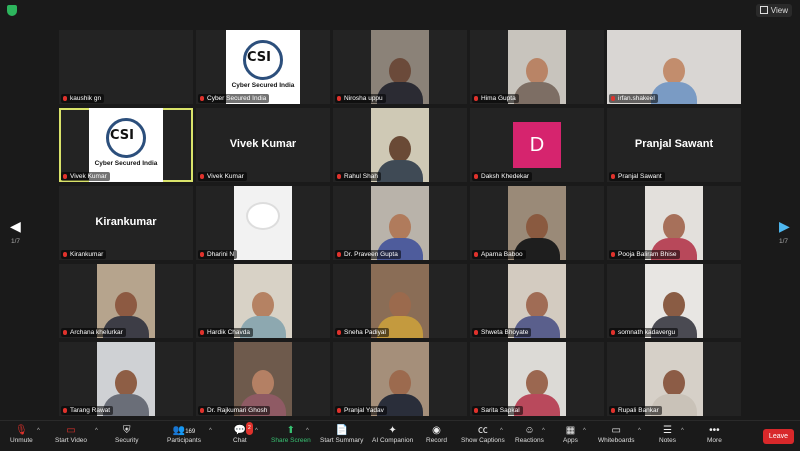 The width and height of the screenshot is (800, 451). What do you see at coordinates (365, 332) in the screenshot?
I see `participant-name: Sneha Padiyal` at bounding box center [365, 332].